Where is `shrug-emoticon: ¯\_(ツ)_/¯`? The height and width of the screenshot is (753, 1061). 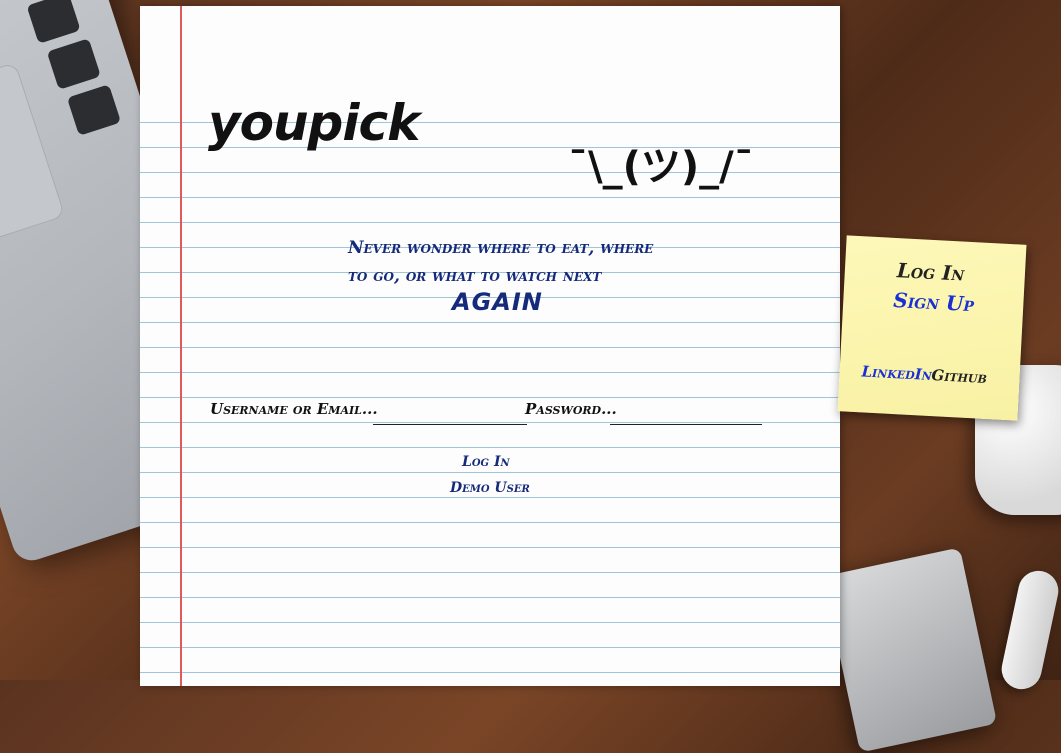 shrug-emoticon: ¯\_(ツ)_/¯ is located at coordinates (661, 167).